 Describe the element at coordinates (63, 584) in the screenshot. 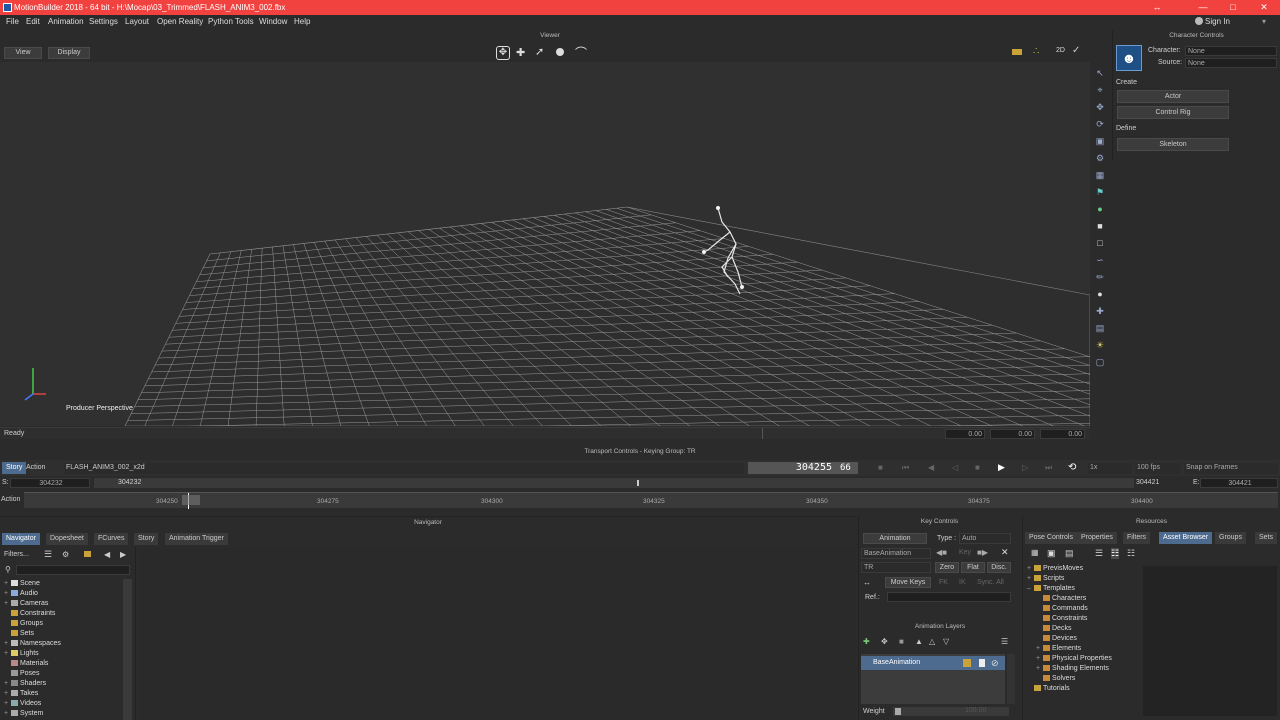

I see `tree-item-scene: + Scene` at that location.